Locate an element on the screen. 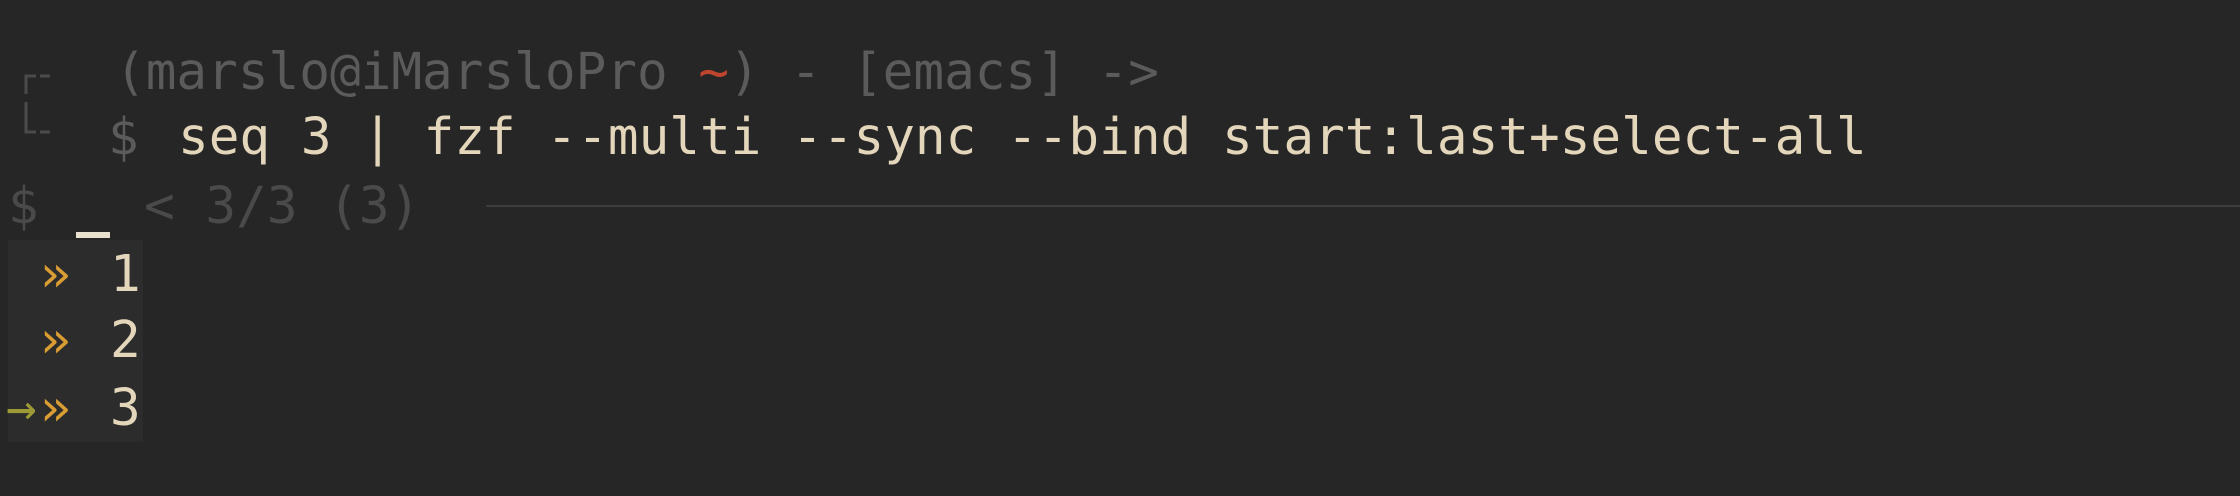 The image size is (2240, 496). fzf-match-info: < 3/3 (3) is located at coordinates (282, 206).